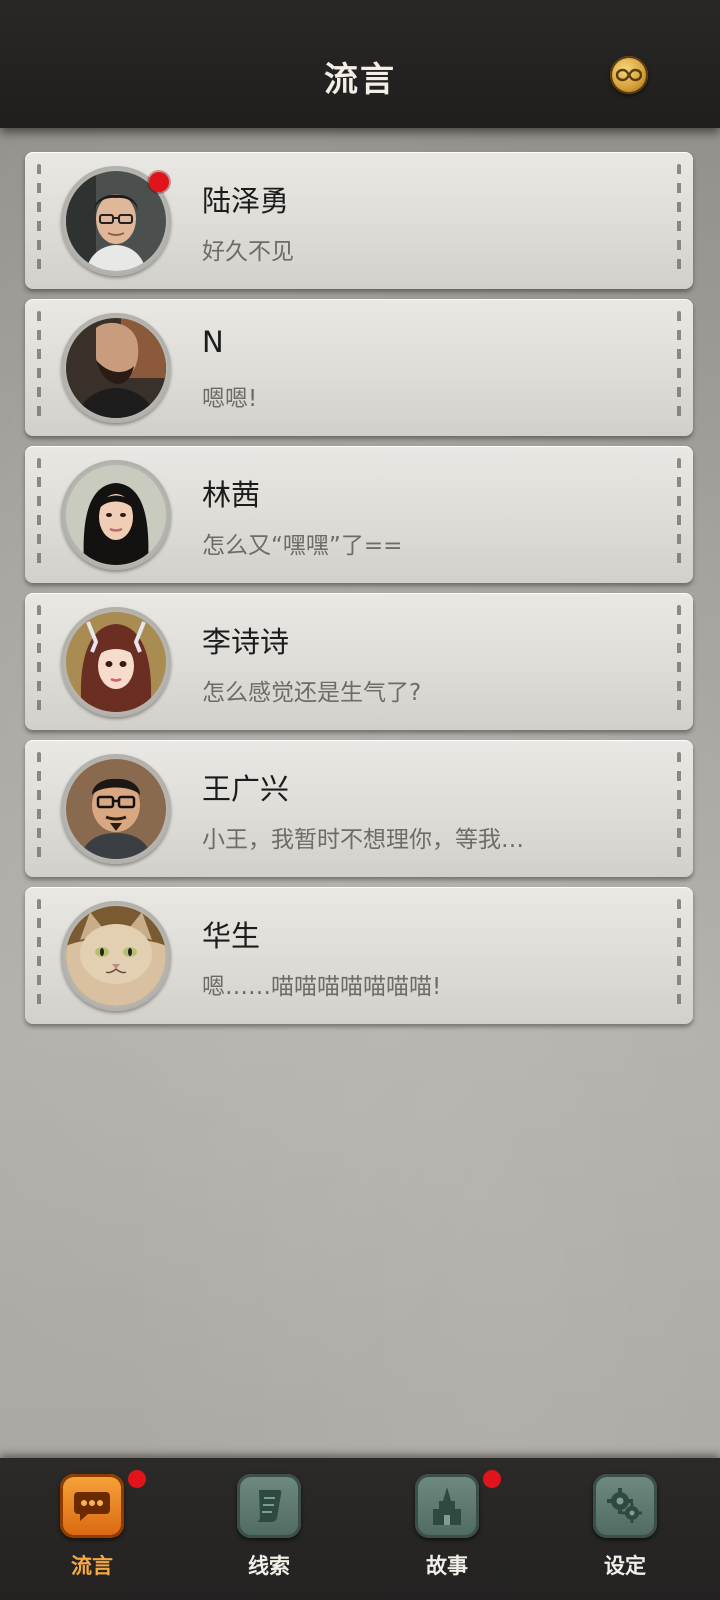 The width and height of the screenshot is (720, 1600). What do you see at coordinates (231, 495) in the screenshot?
I see `contact-name: 林茜` at bounding box center [231, 495].